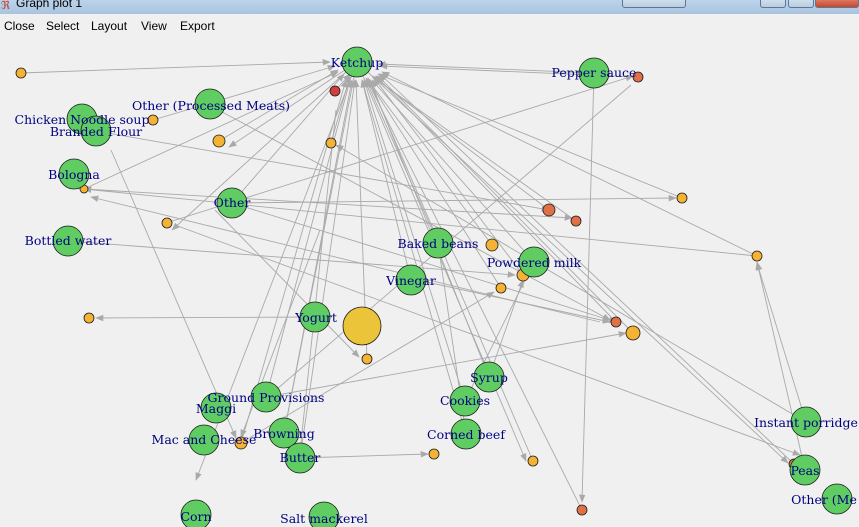  What do you see at coordinates (109, 26) in the screenshot?
I see `menu-layout: Layout` at bounding box center [109, 26].